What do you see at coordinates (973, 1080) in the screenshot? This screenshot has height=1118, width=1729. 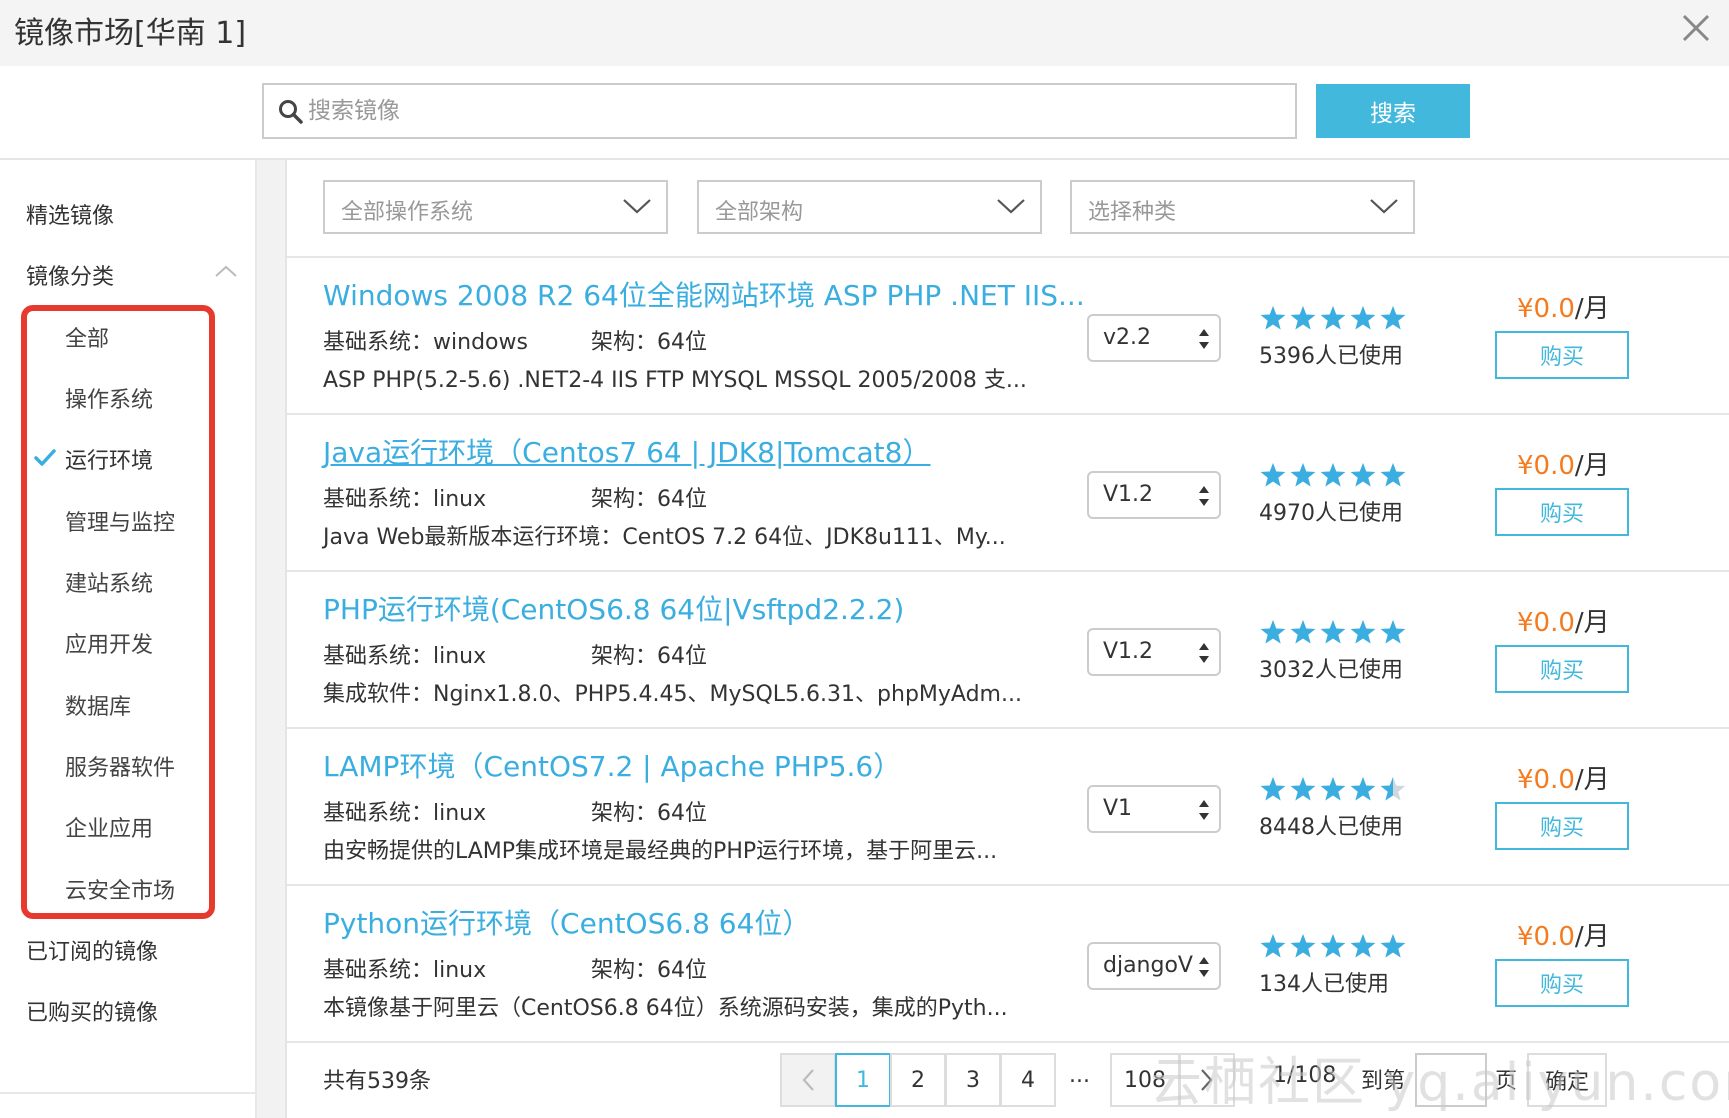 I see `page-button-3: 3` at bounding box center [973, 1080].